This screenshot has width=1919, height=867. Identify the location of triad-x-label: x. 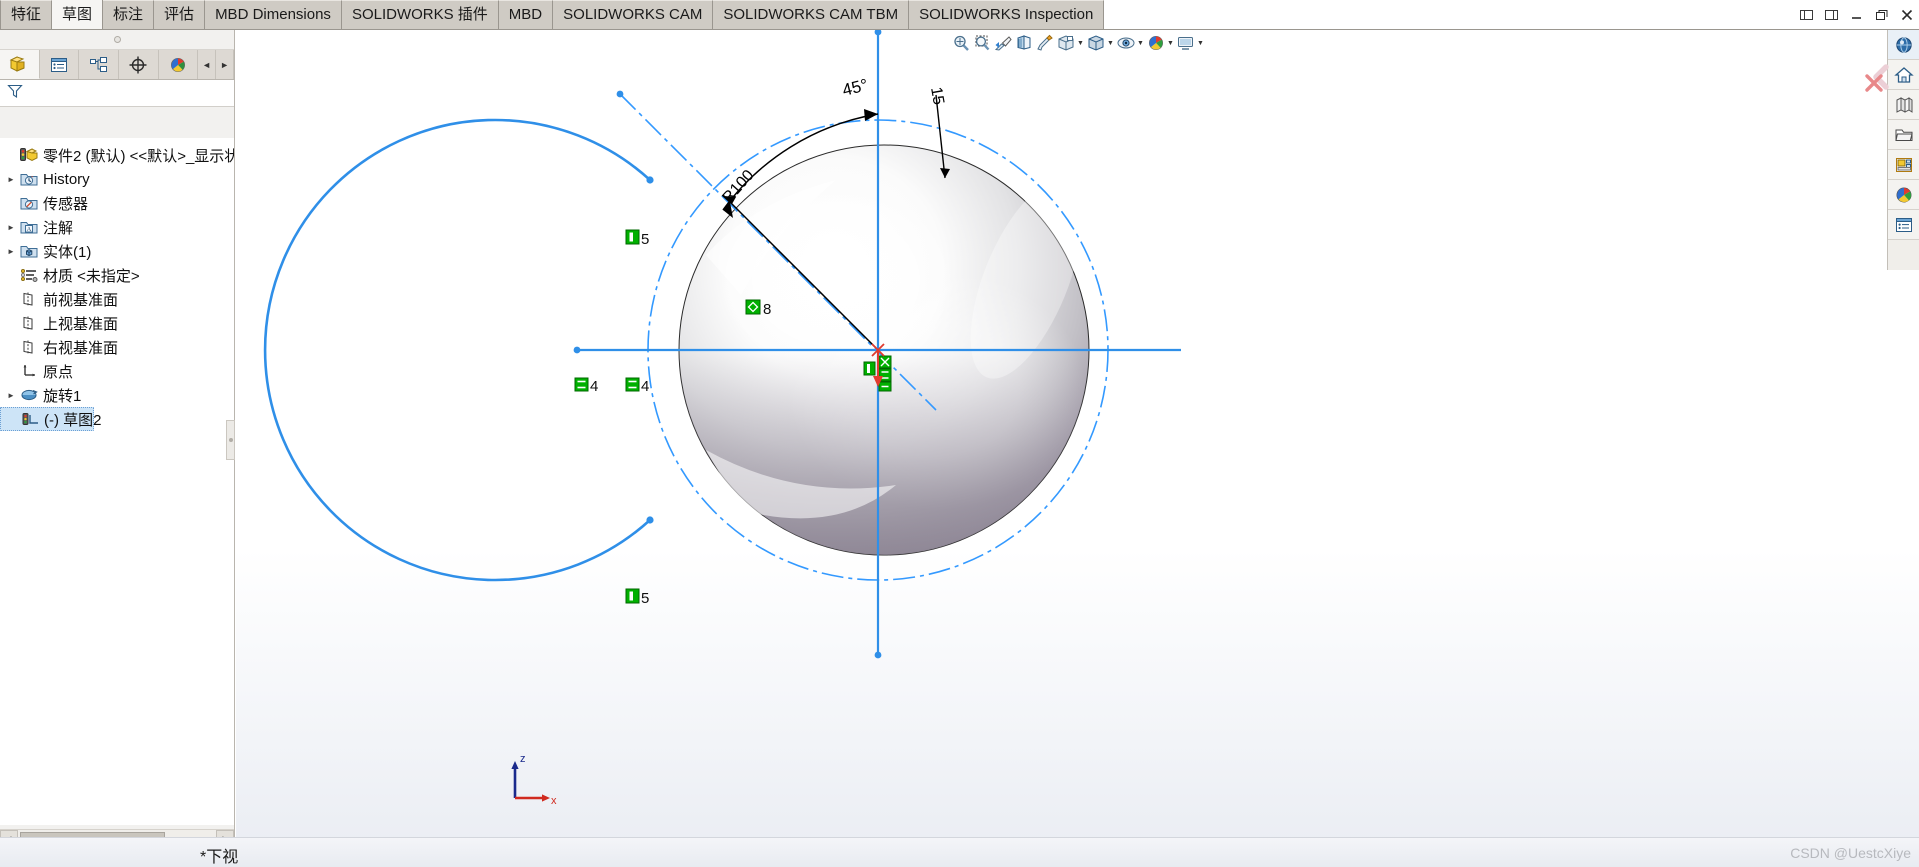
(554, 801).